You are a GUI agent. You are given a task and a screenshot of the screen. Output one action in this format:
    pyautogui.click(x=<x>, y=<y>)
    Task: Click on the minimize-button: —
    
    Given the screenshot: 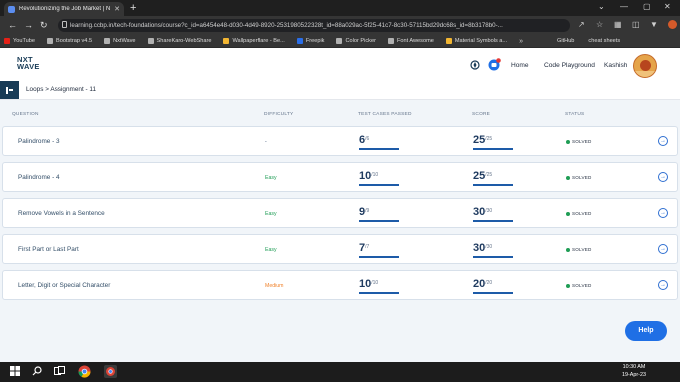 What is the action you would take?
    pyautogui.click(x=624, y=7)
    